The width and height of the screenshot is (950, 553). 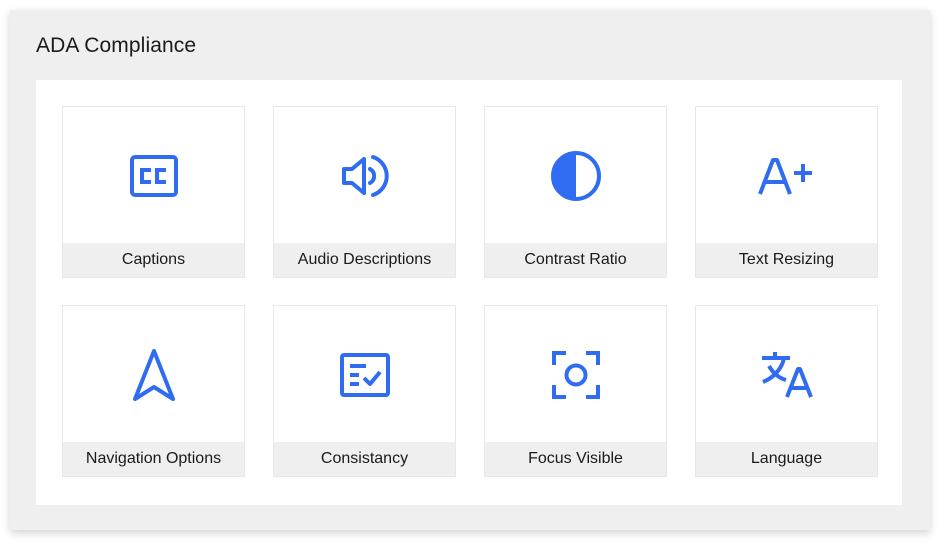 What do you see at coordinates (153, 260) in the screenshot?
I see `card-label: Captions` at bounding box center [153, 260].